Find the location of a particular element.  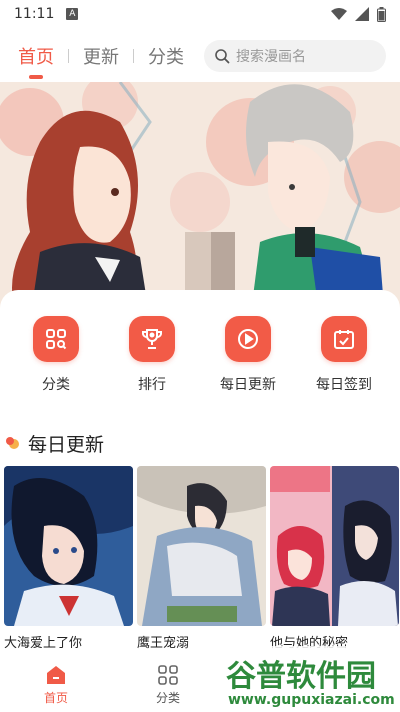

watermark-url: www.gupuxiazai.com is located at coordinates (311, 700).